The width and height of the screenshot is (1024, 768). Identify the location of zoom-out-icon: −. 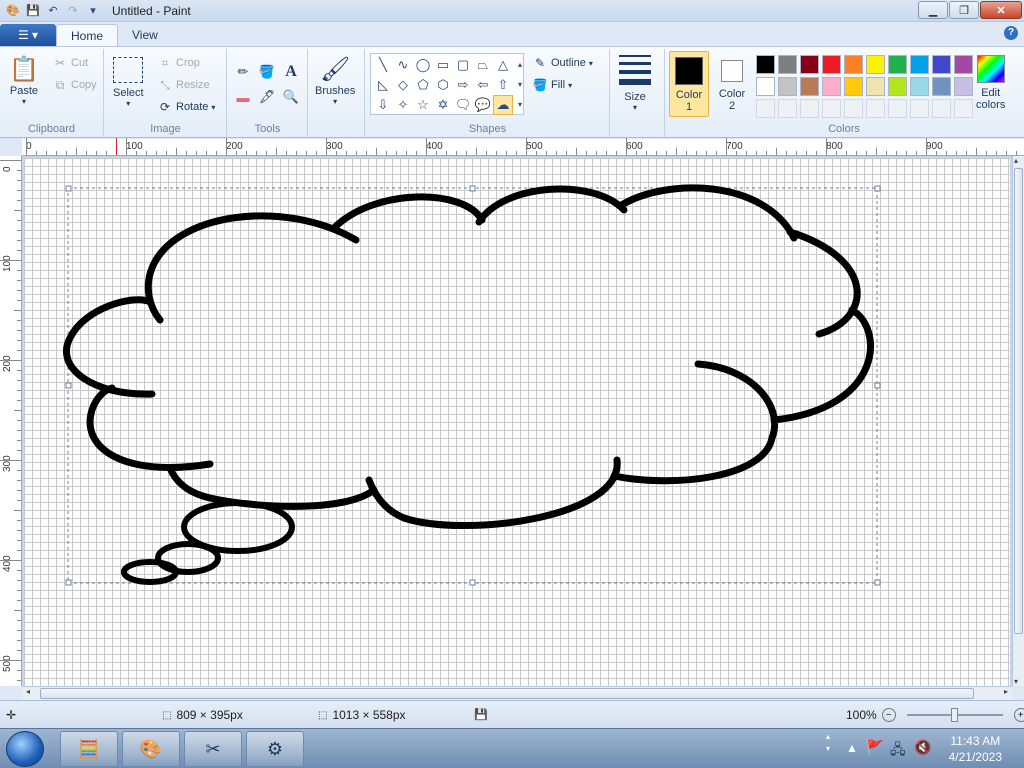
(888, 715).